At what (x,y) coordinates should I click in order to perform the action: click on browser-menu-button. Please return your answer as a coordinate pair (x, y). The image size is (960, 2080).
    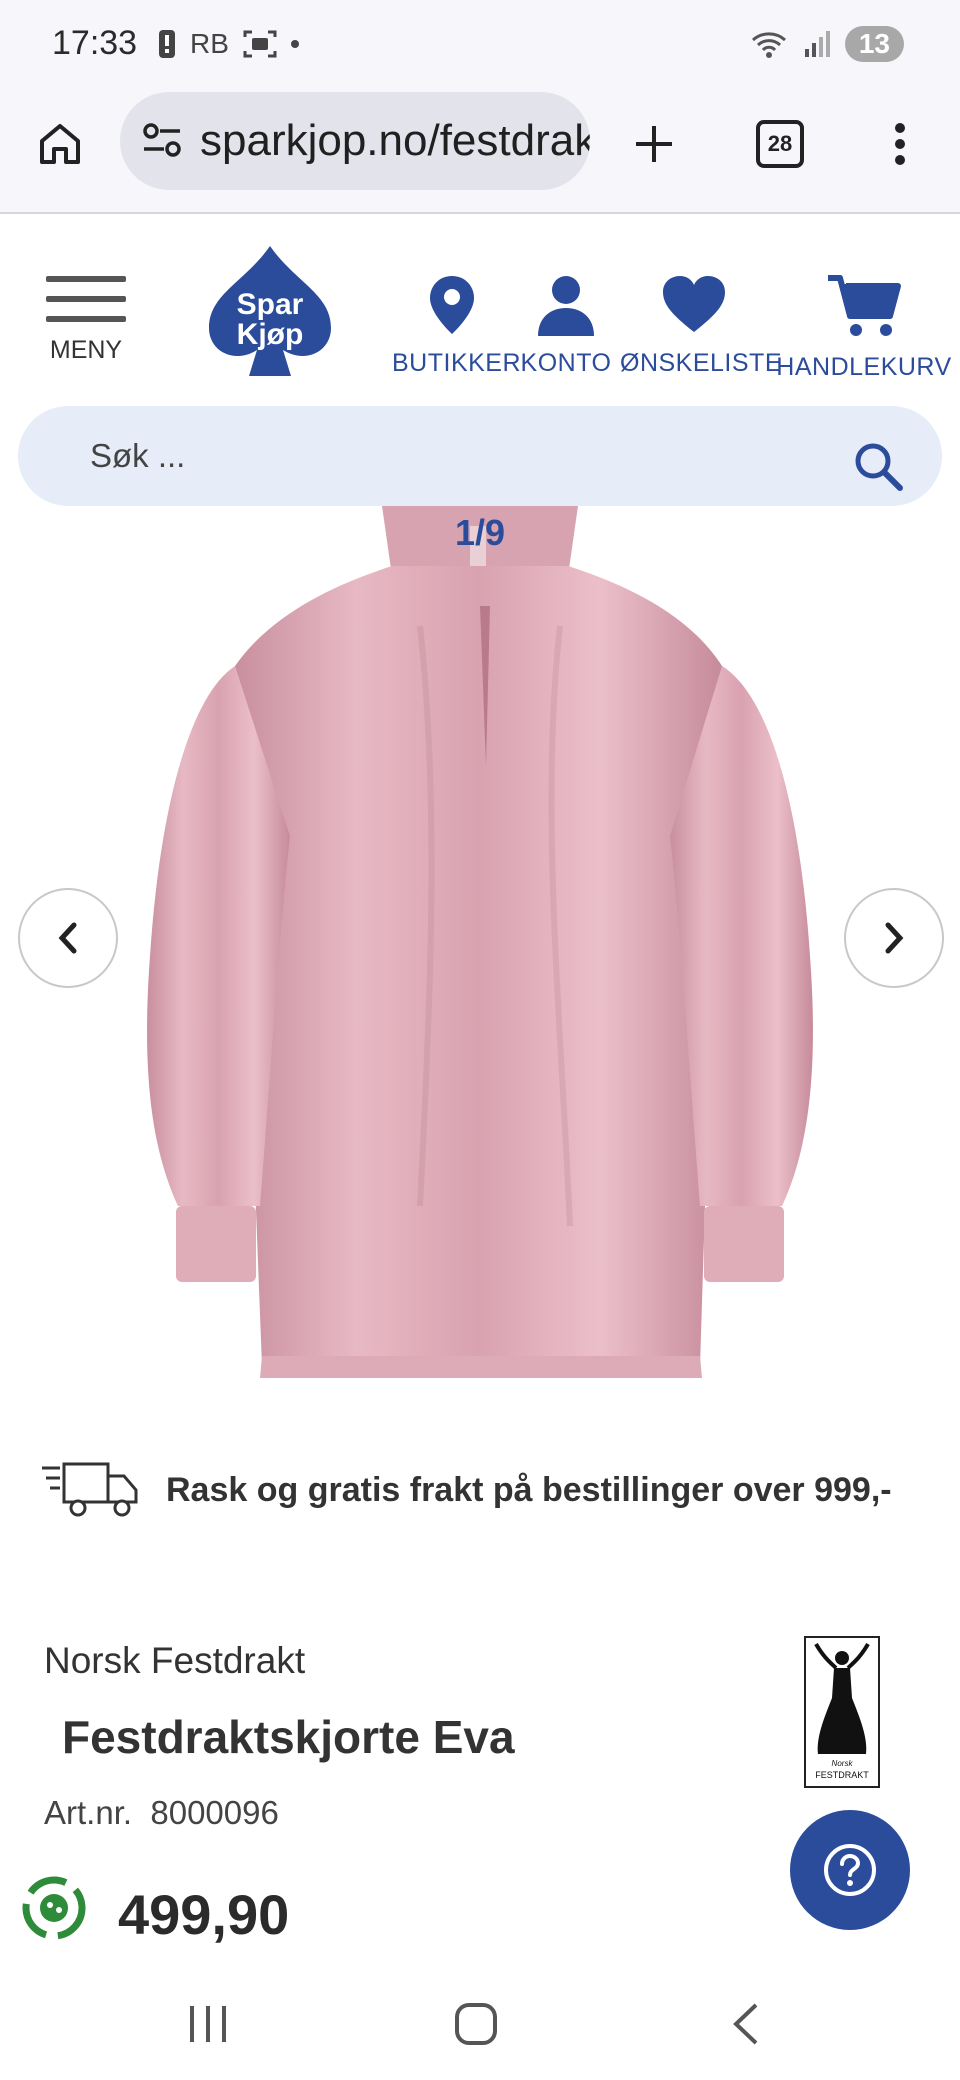
    Looking at the image, I should click on (900, 144).